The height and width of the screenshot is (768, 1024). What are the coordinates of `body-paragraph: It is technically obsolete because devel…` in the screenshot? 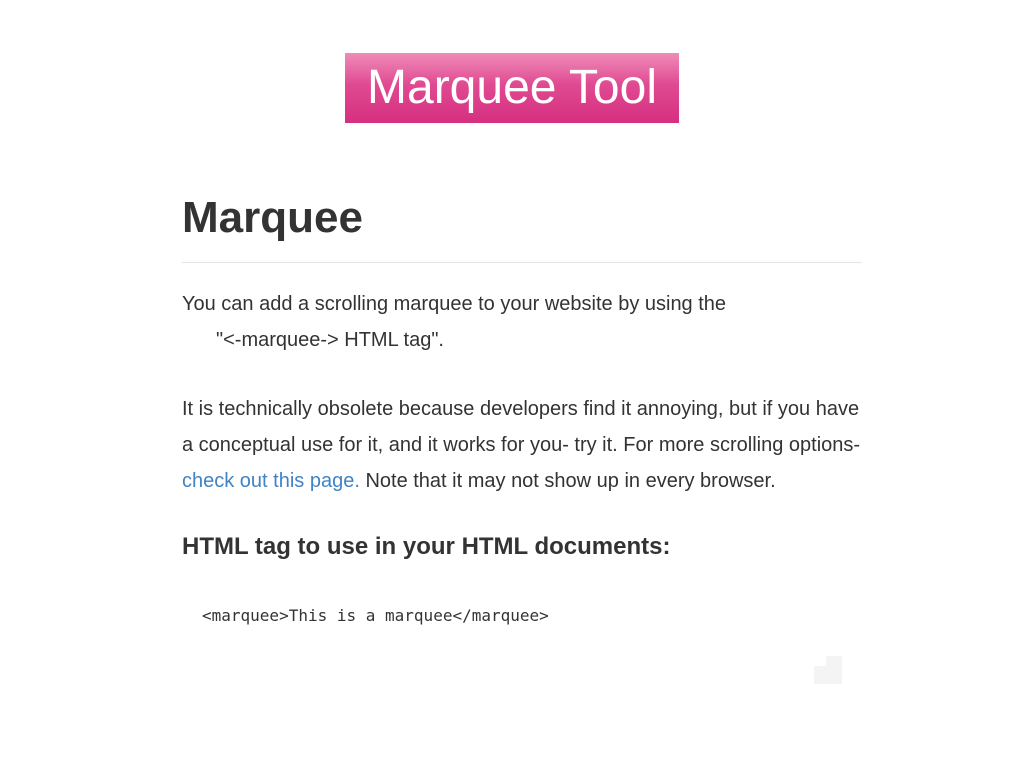 It's located at (522, 445).